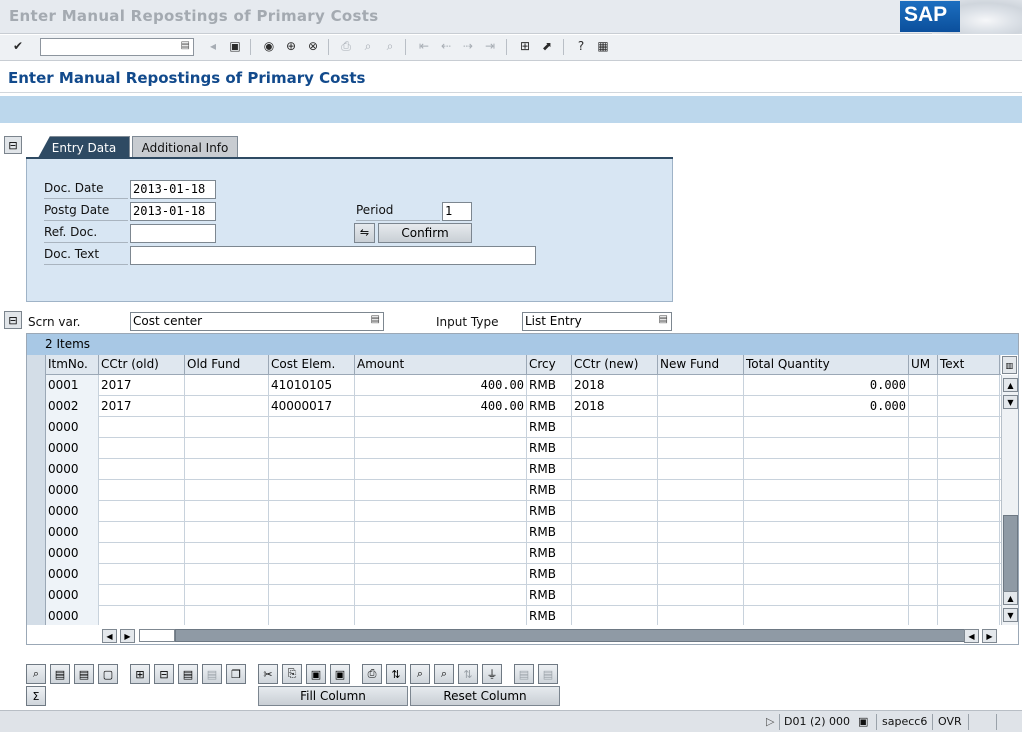 The height and width of the screenshot is (732, 1022). What do you see at coordinates (312, 385) in the screenshot?
I see `table-cell: 41010105` at bounding box center [312, 385].